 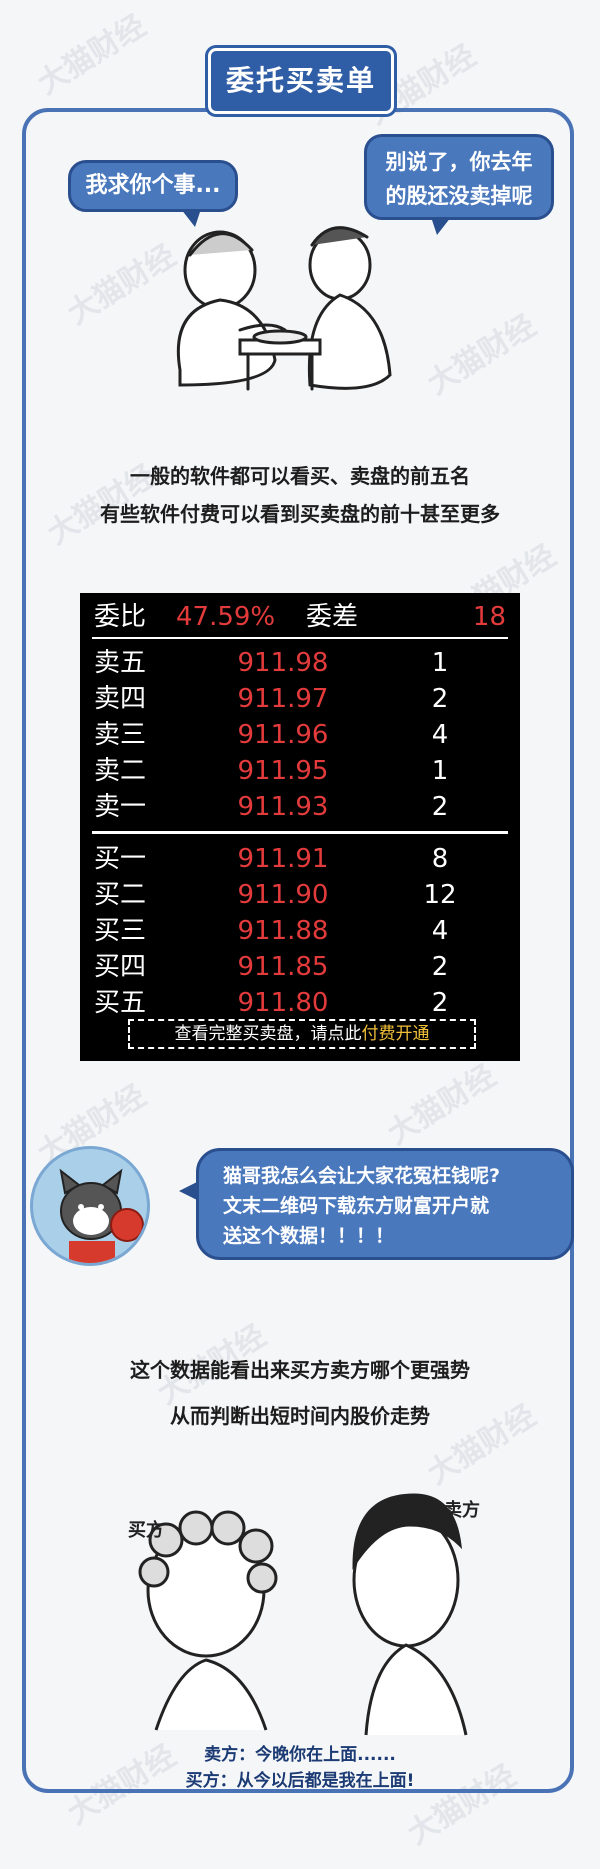 I want to click on ask-label: 卖一, so click(x=120, y=807).